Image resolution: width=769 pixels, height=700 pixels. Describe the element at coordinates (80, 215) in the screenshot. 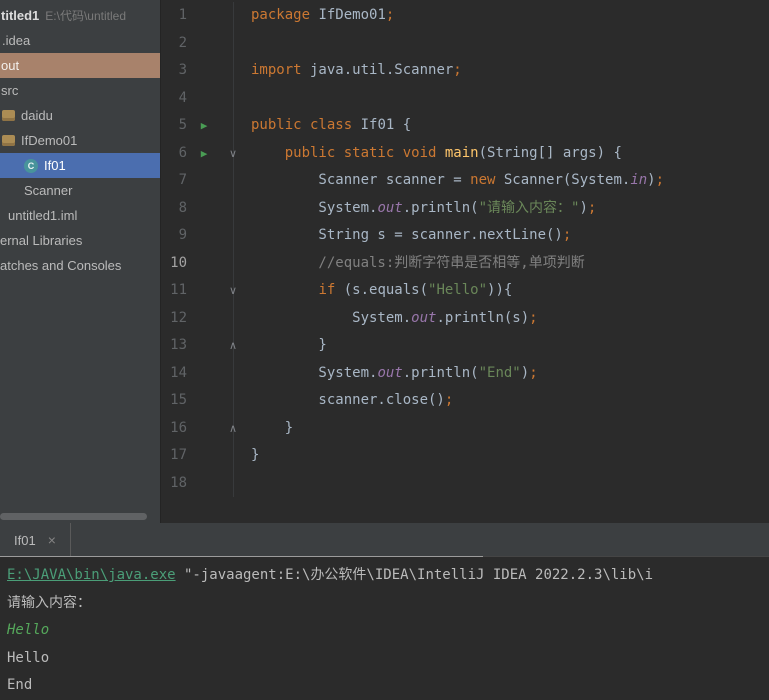

I see `tree-item-untitled1-iml: untitled1.iml` at that location.